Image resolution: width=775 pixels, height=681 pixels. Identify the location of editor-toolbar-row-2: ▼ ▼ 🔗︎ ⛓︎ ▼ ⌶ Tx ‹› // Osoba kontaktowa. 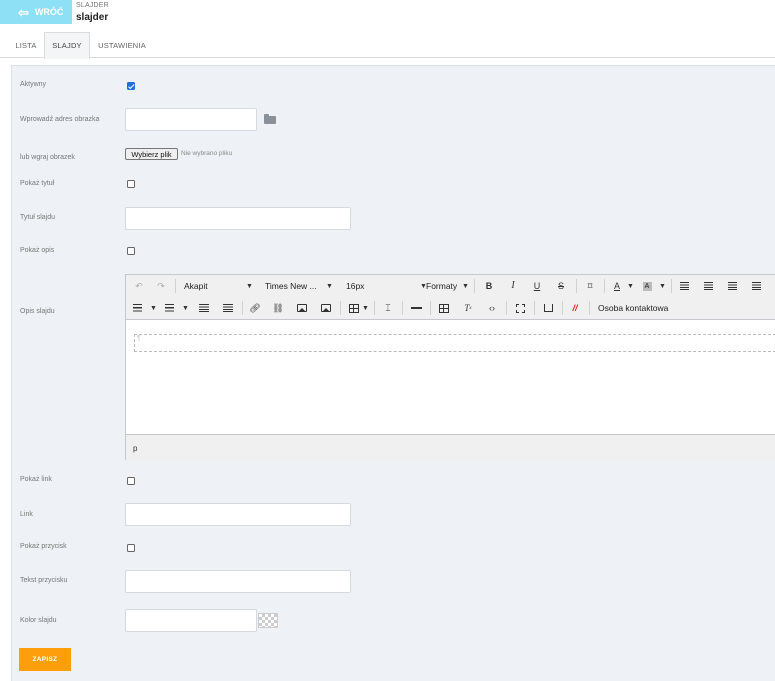
(450, 308).